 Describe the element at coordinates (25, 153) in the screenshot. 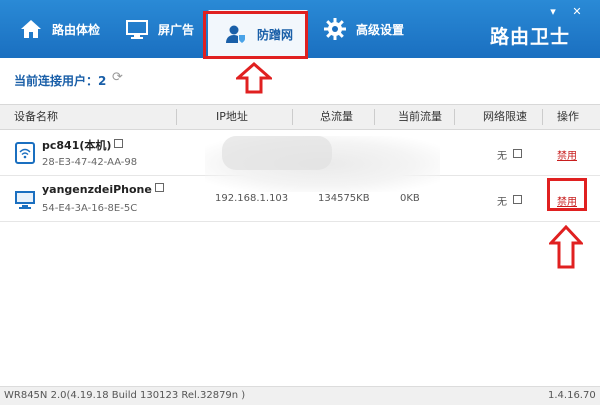

I see `tablet-wifi-icon` at that location.